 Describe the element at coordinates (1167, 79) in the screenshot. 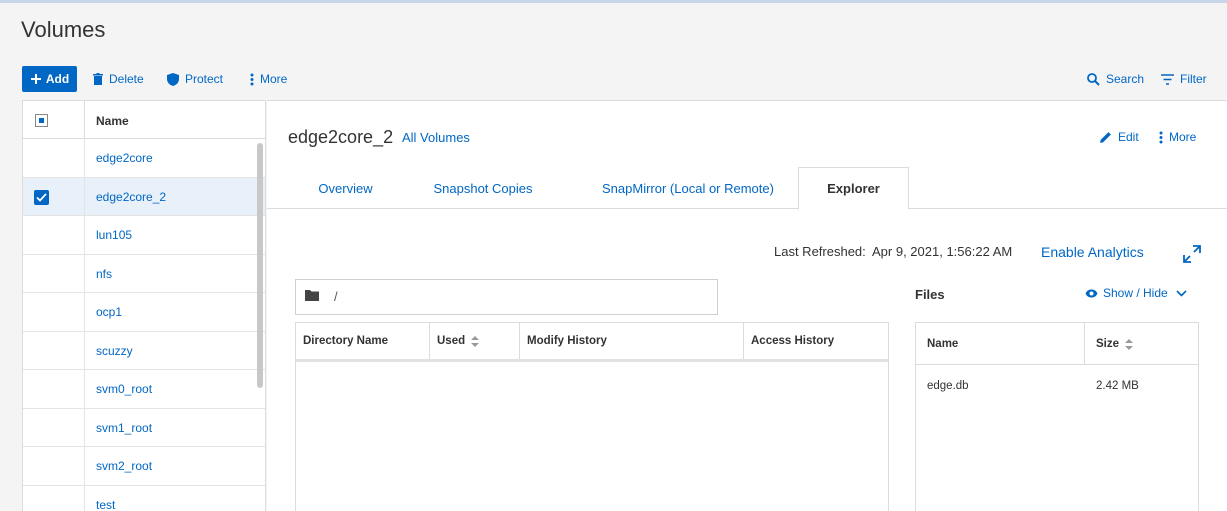

I see `filter-icon` at that location.